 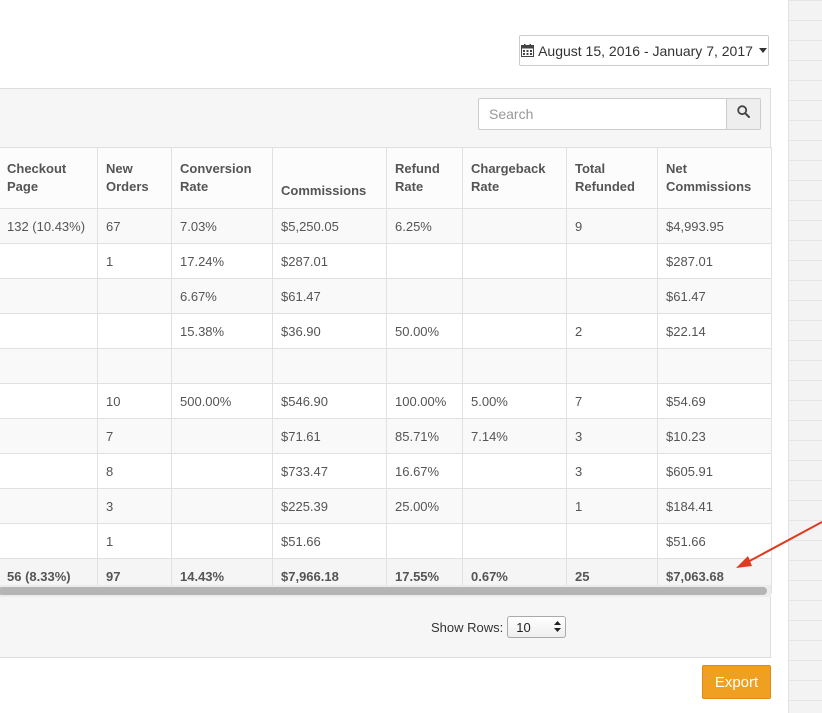 What do you see at coordinates (329, 541) in the screenshot?
I see `table-cell: $51.66` at bounding box center [329, 541].